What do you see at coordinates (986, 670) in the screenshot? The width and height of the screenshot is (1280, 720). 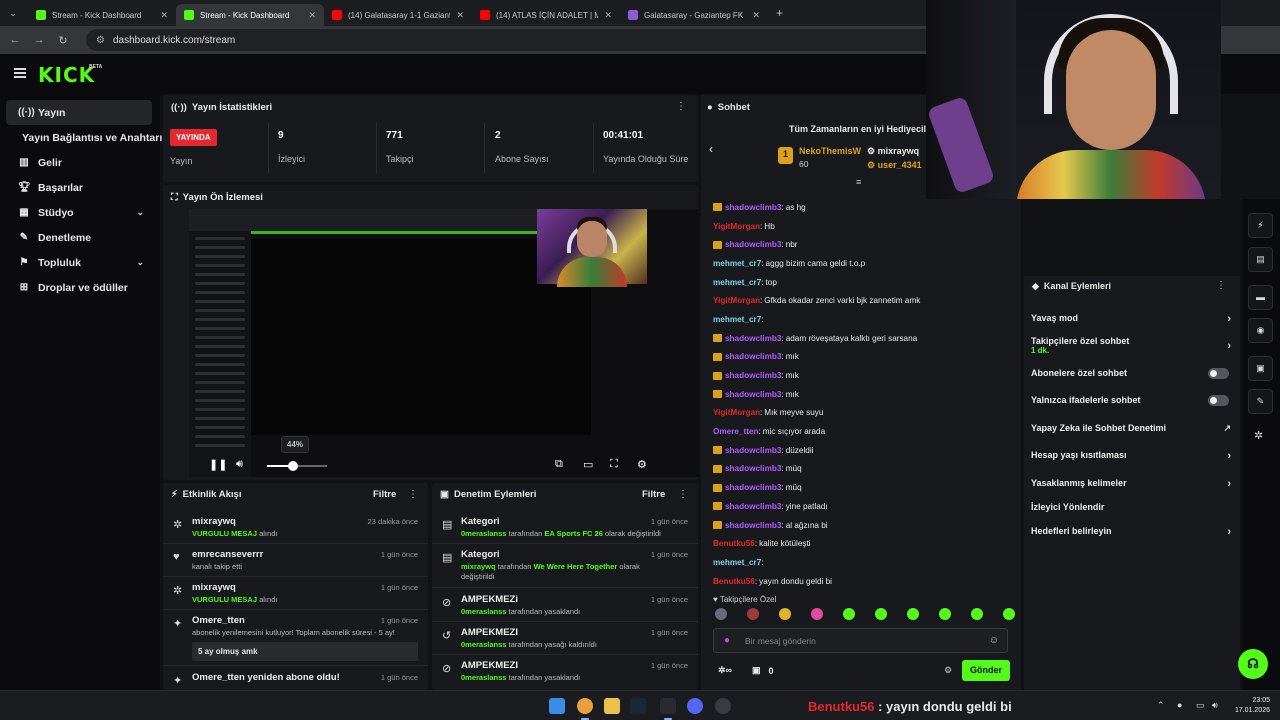 I see `send-button: Gönder` at bounding box center [986, 670].